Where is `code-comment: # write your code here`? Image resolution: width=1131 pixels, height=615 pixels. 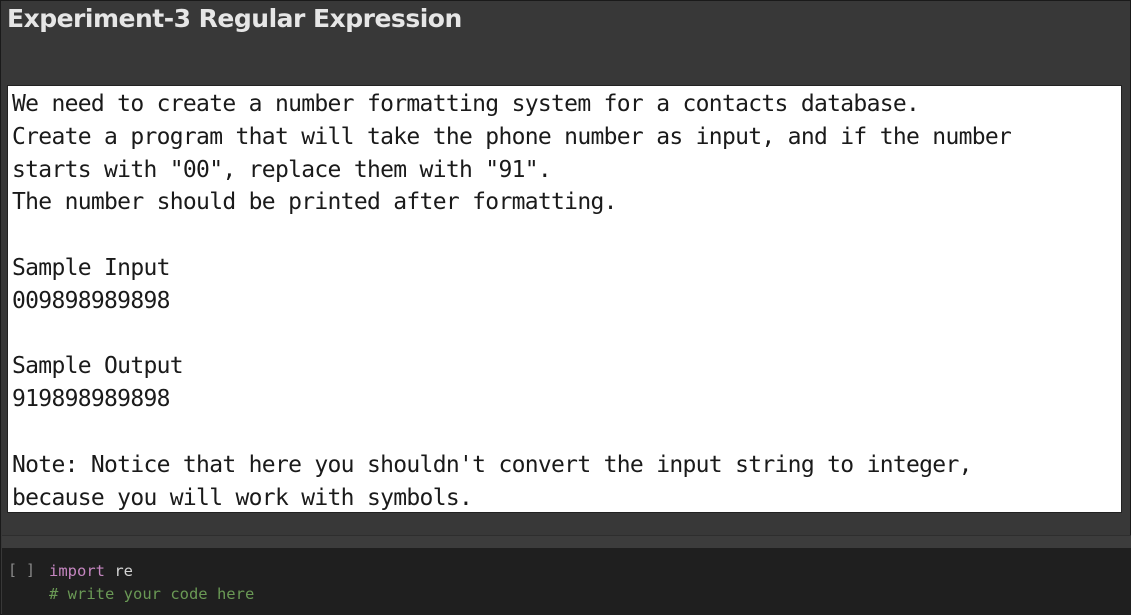 code-comment: # write your code here is located at coordinates (152, 594).